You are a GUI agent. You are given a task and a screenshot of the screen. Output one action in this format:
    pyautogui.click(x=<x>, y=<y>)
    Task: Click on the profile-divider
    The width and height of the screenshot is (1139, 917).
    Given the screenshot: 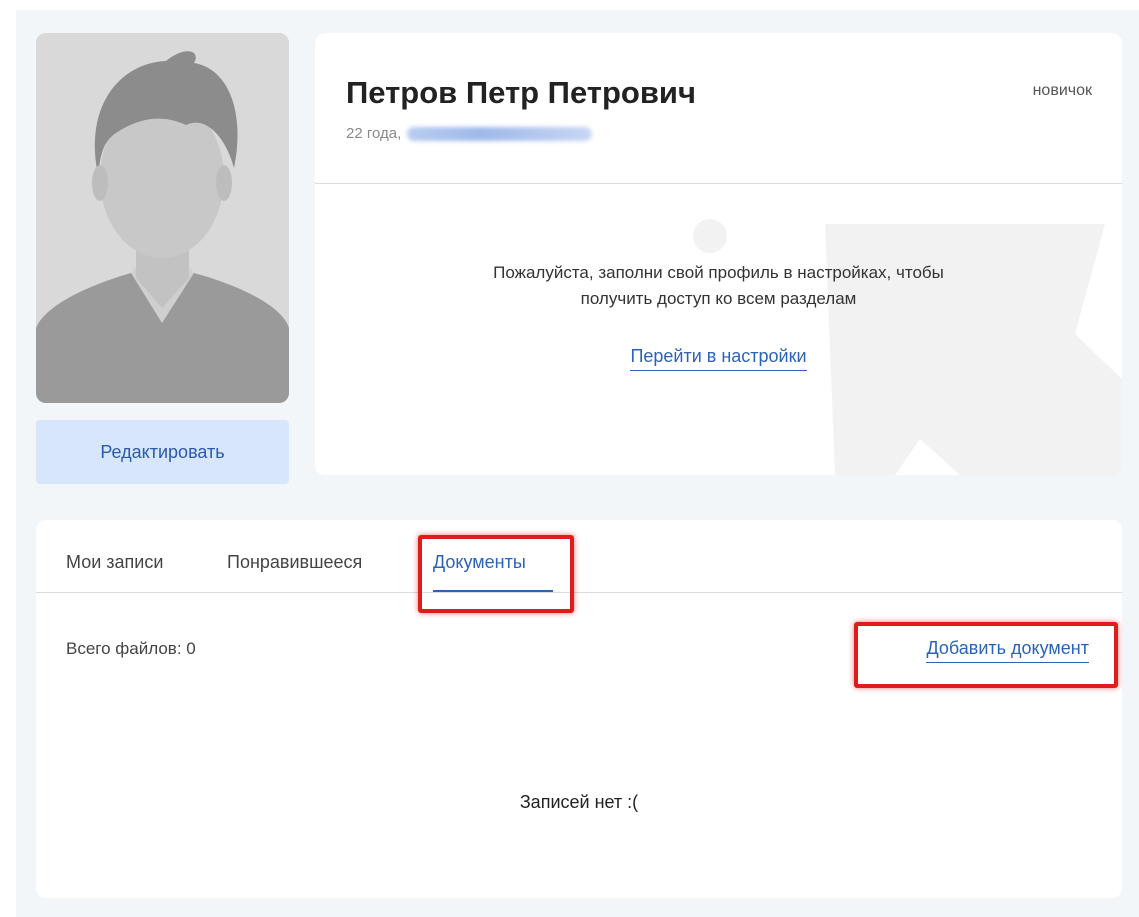 What is the action you would take?
    pyautogui.click(x=718, y=183)
    